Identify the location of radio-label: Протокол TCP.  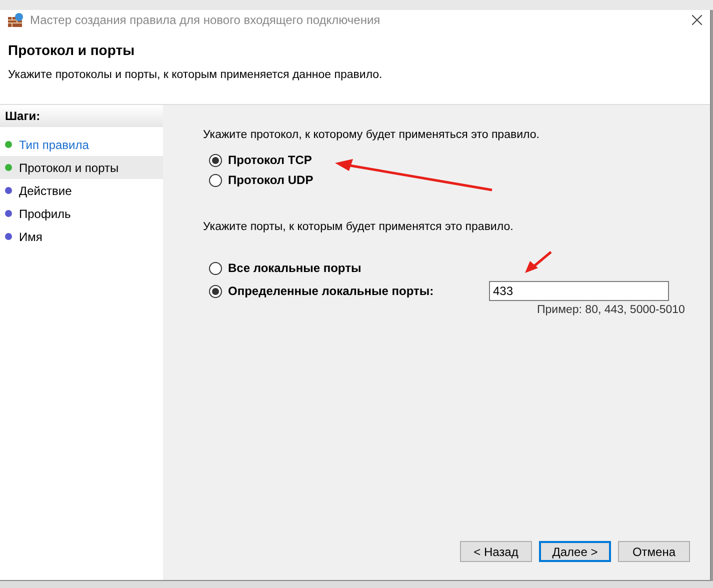
(270, 160).